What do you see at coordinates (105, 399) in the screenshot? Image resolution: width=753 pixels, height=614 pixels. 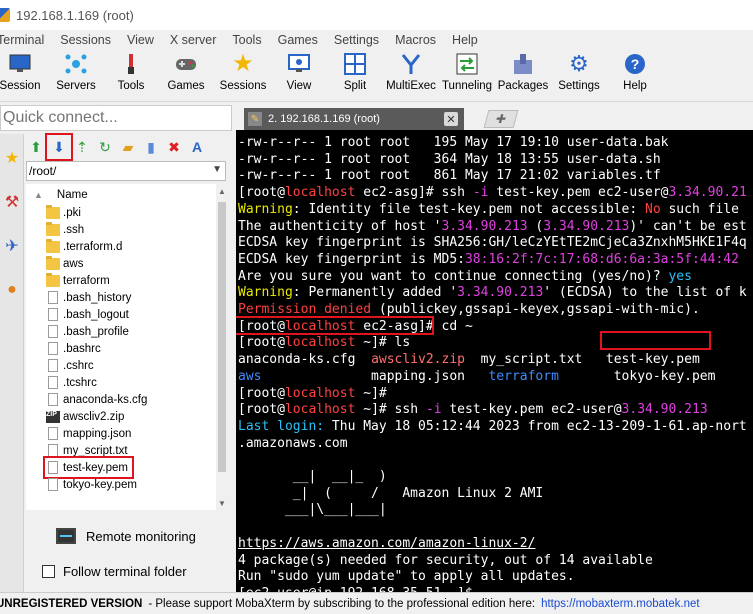 I see `file-name: anaconda-ks.cfg` at bounding box center [105, 399].